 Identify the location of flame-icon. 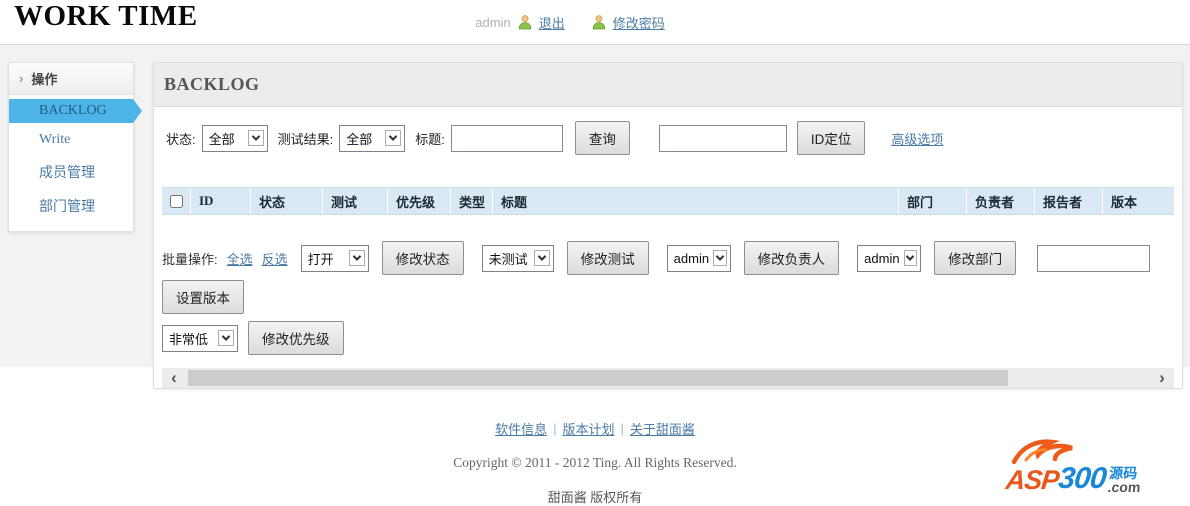
(1042, 451).